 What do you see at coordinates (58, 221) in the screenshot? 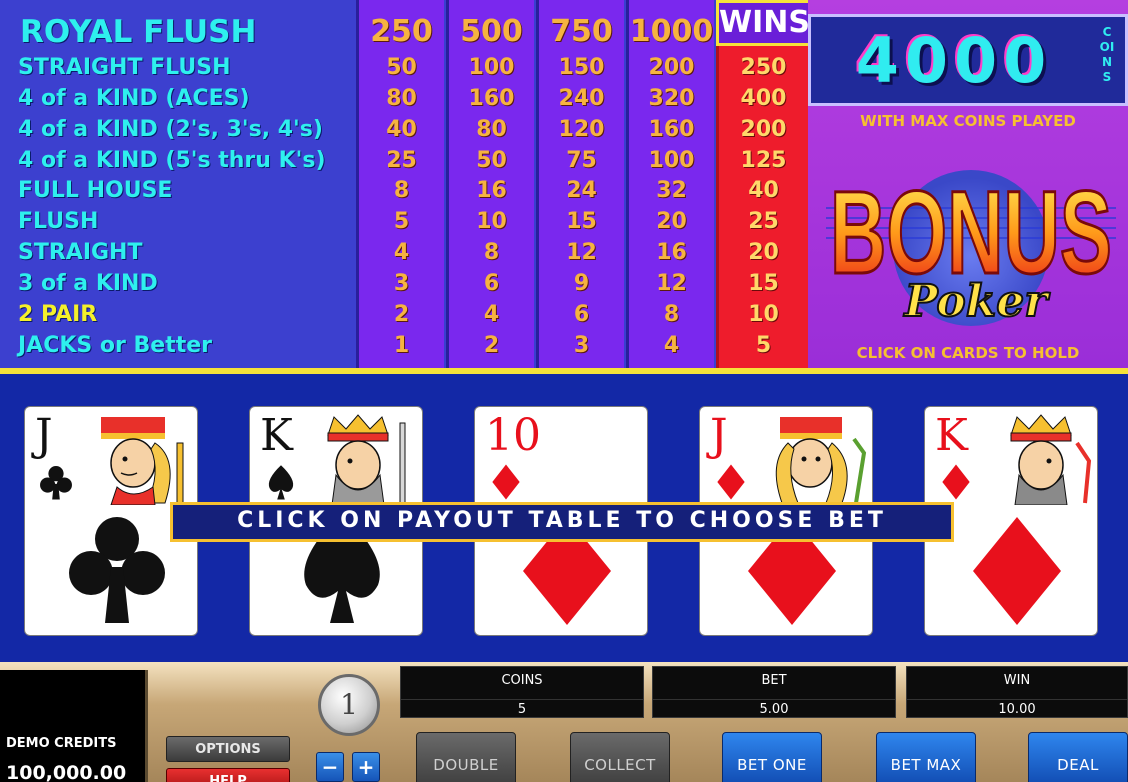
I see `hand-name-flush: FLUSH` at bounding box center [58, 221].